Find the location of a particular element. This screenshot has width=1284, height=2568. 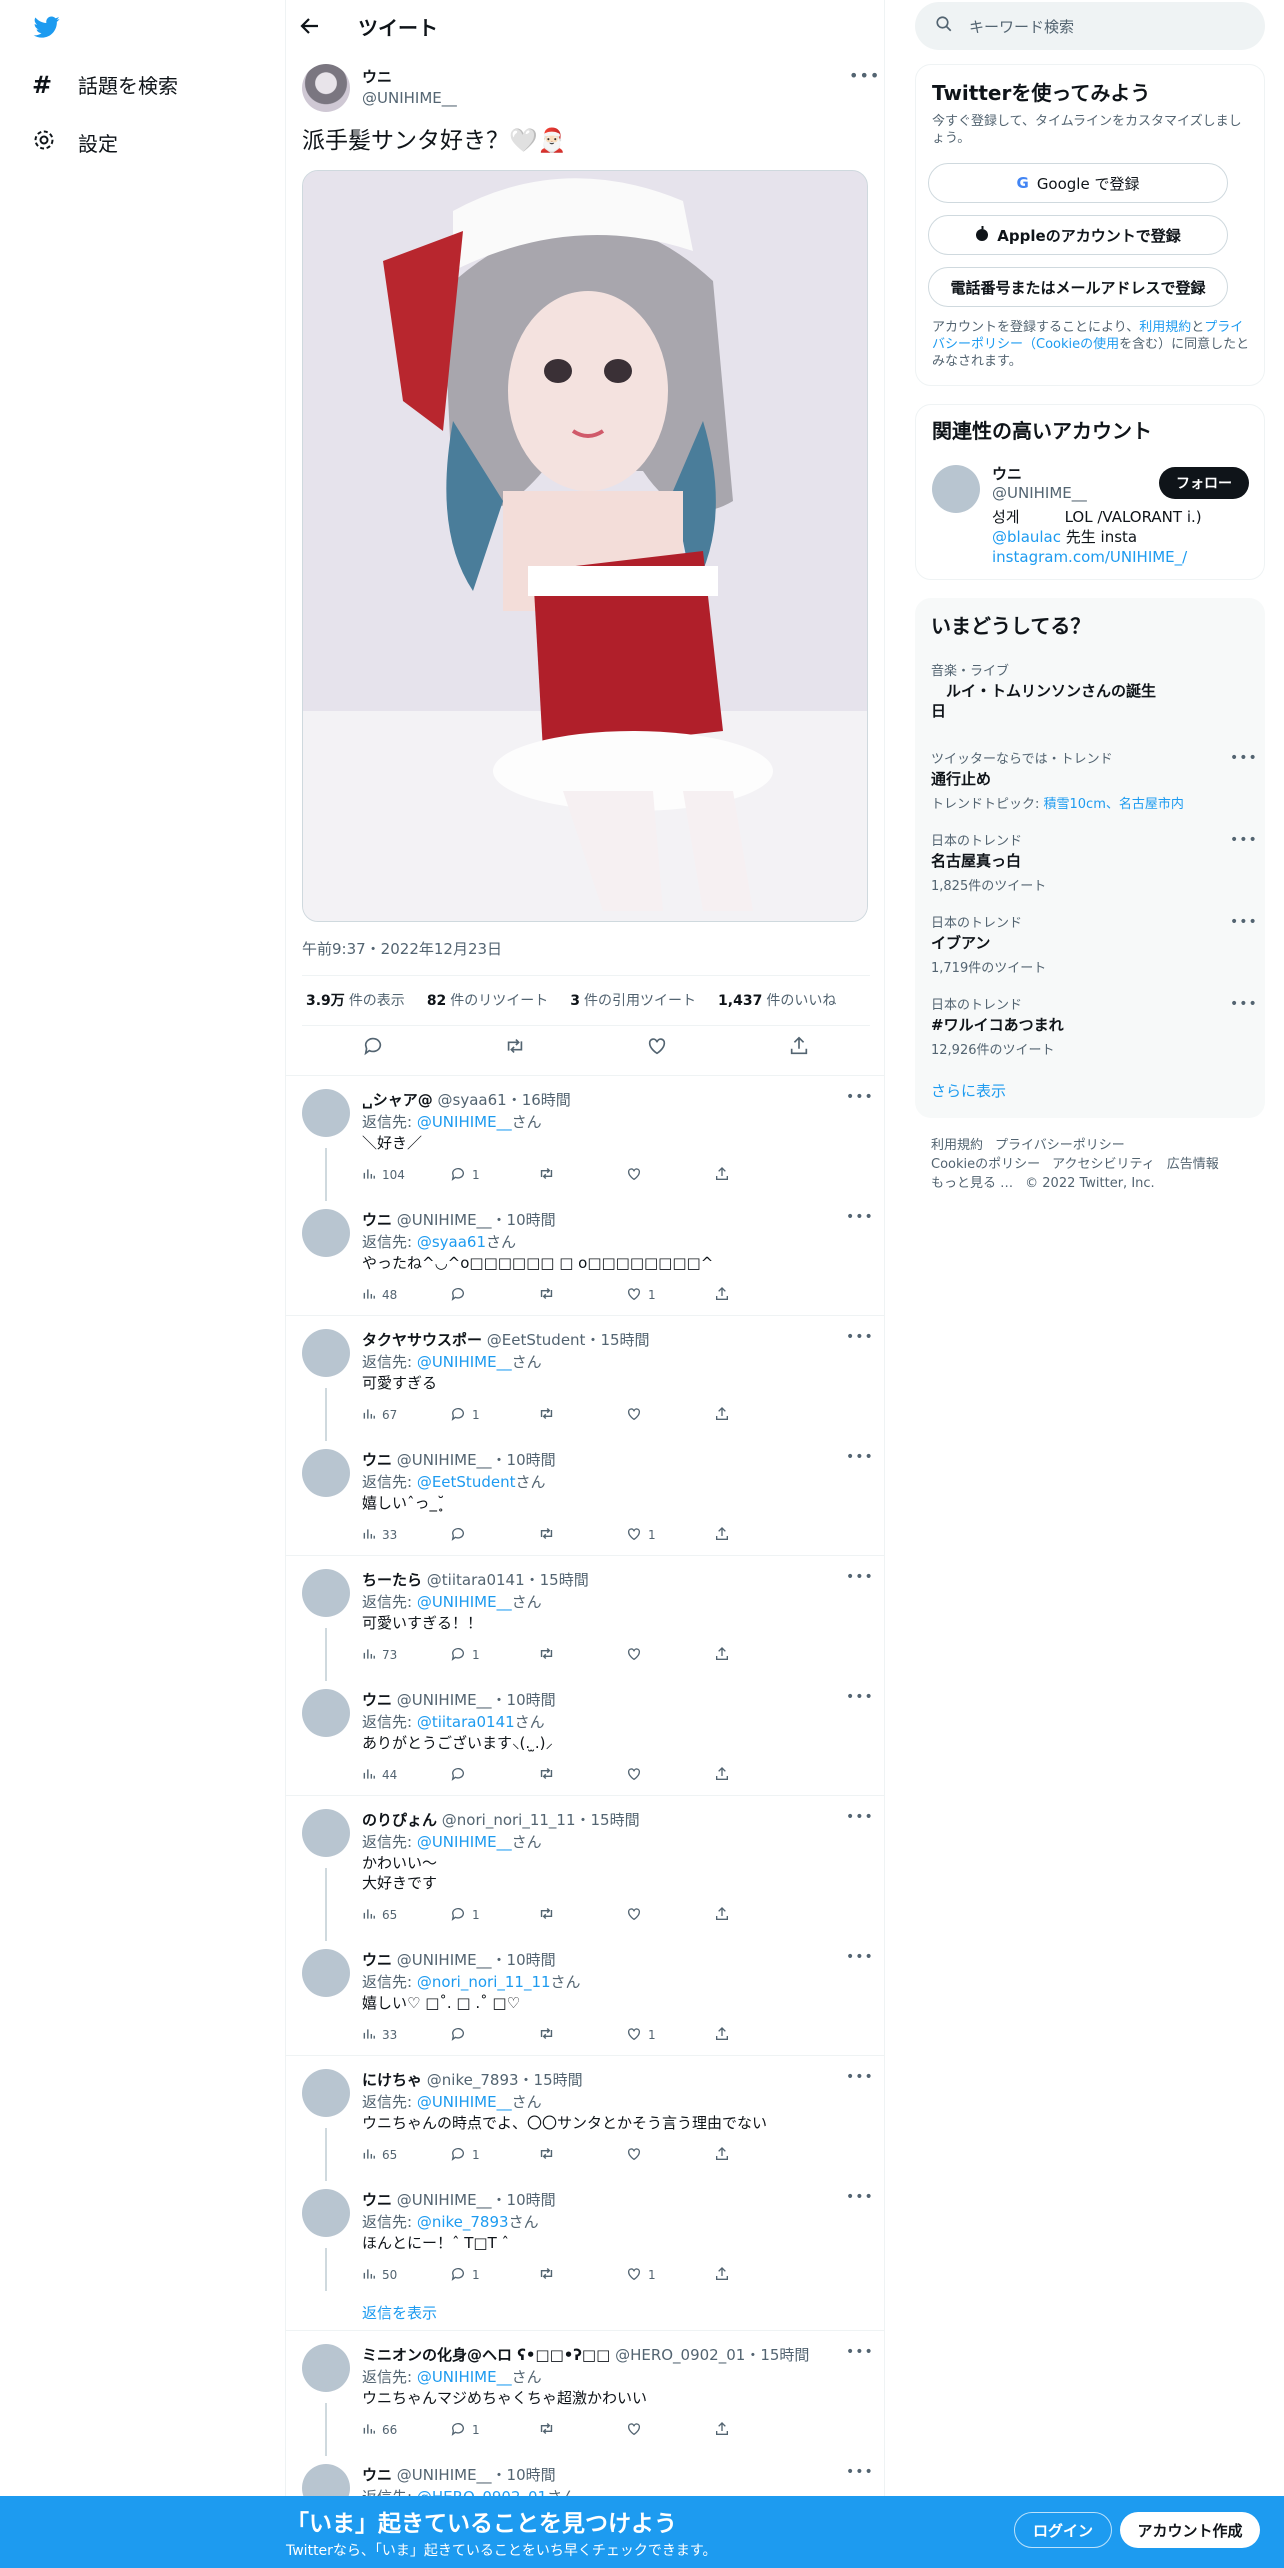

views-button: 65 is located at coordinates (406, 1915).